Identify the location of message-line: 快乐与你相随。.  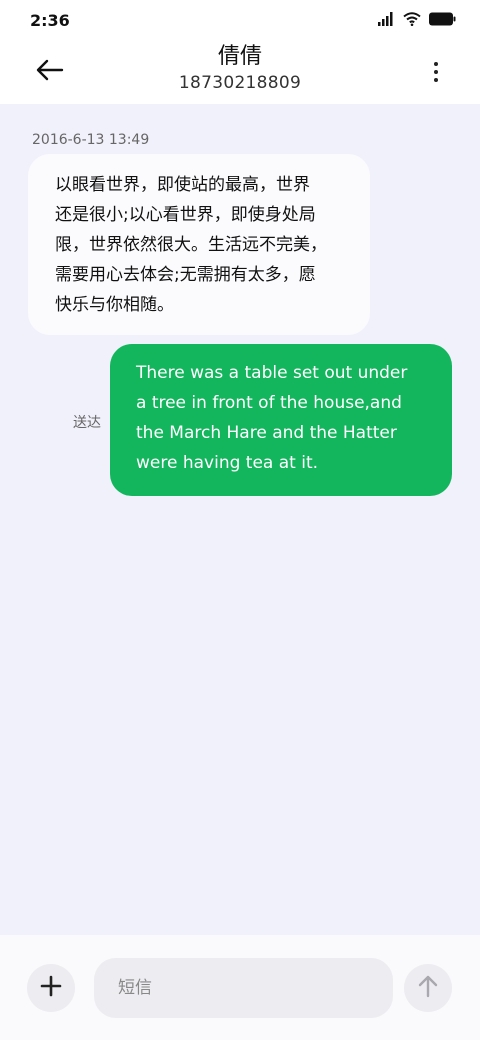
(114, 305).